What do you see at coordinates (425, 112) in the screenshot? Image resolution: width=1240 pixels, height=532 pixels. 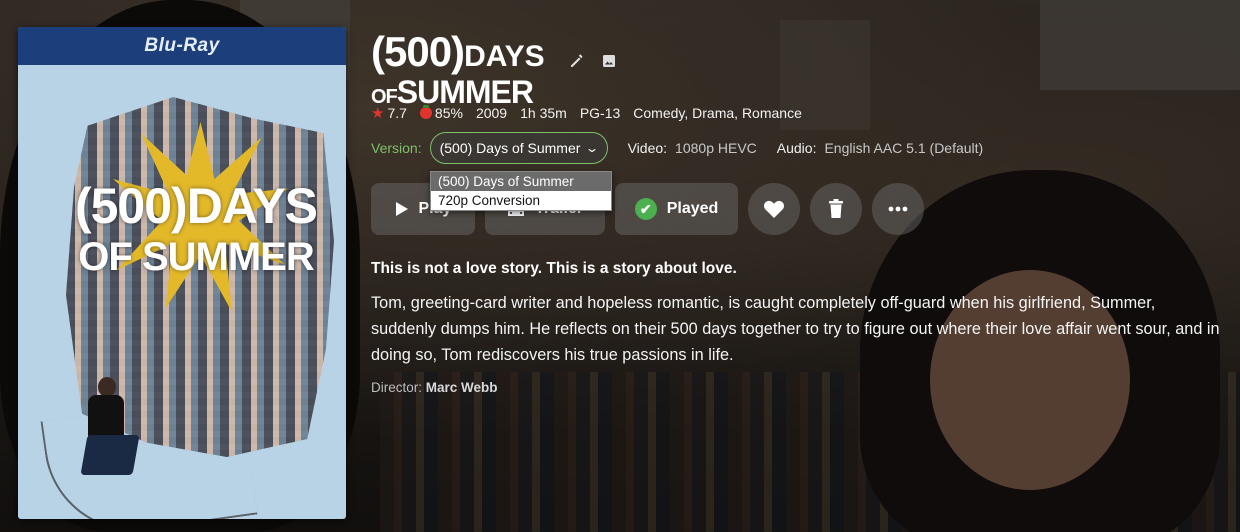 I see `tomato-icon` at bounding box center [425, 112].